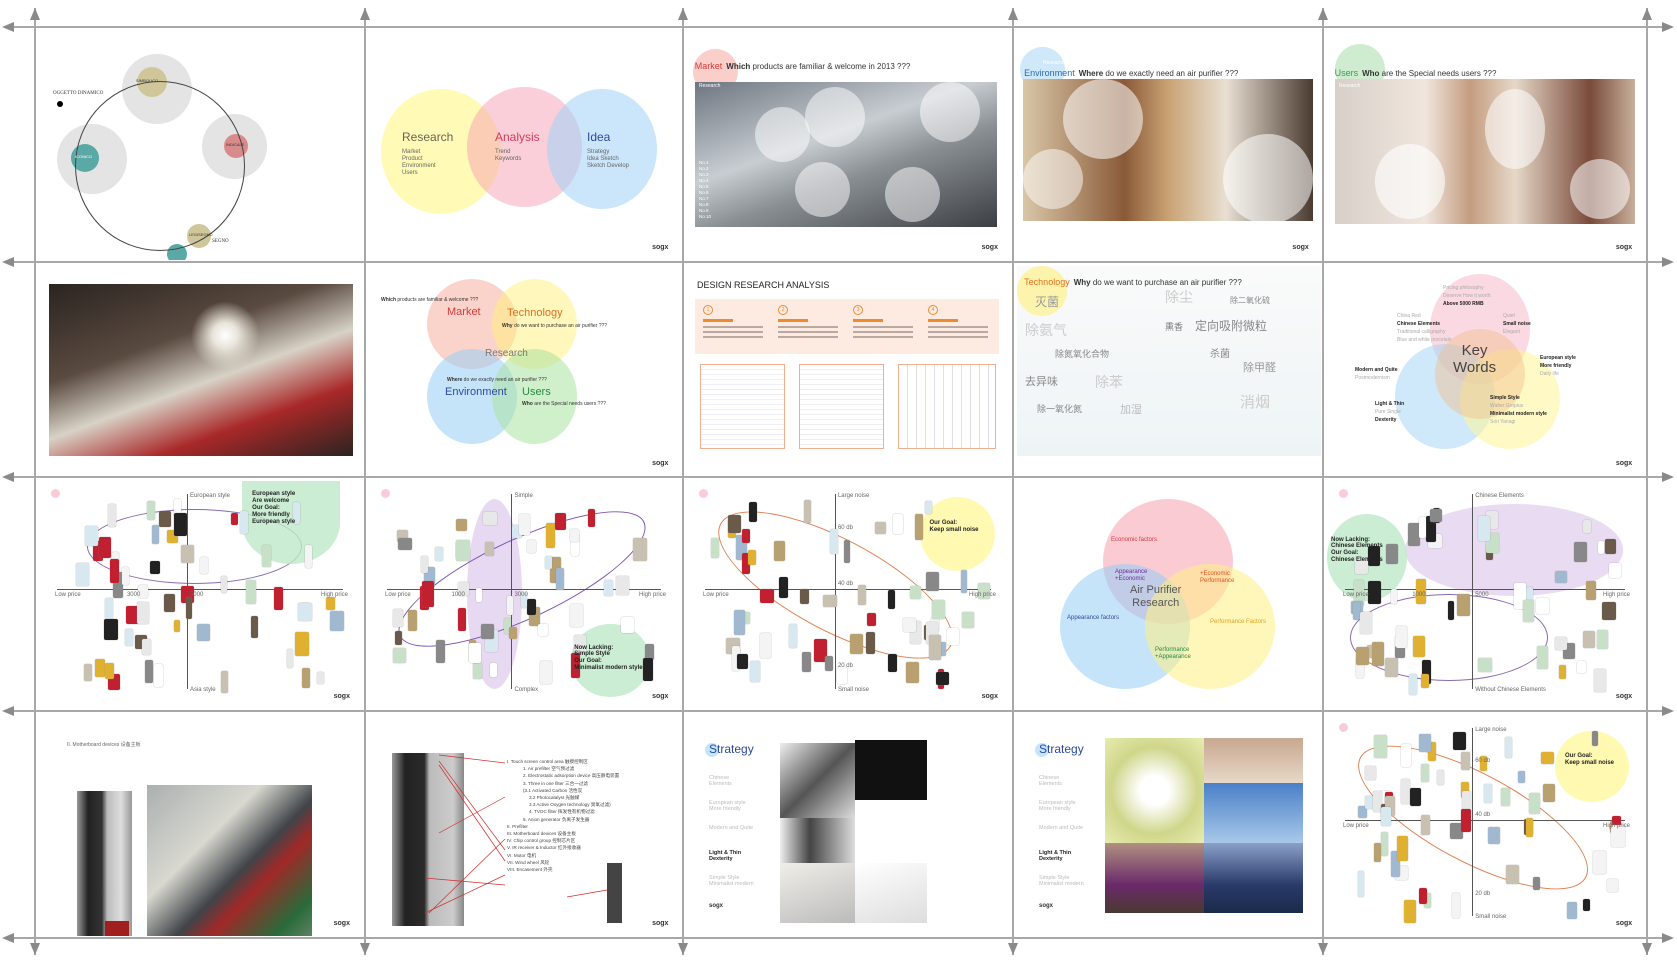 The image size is (1677, 960). I want to click on slide-motherboard: II. Motherboard devices 设备主板 sogx, so click(200, 824).